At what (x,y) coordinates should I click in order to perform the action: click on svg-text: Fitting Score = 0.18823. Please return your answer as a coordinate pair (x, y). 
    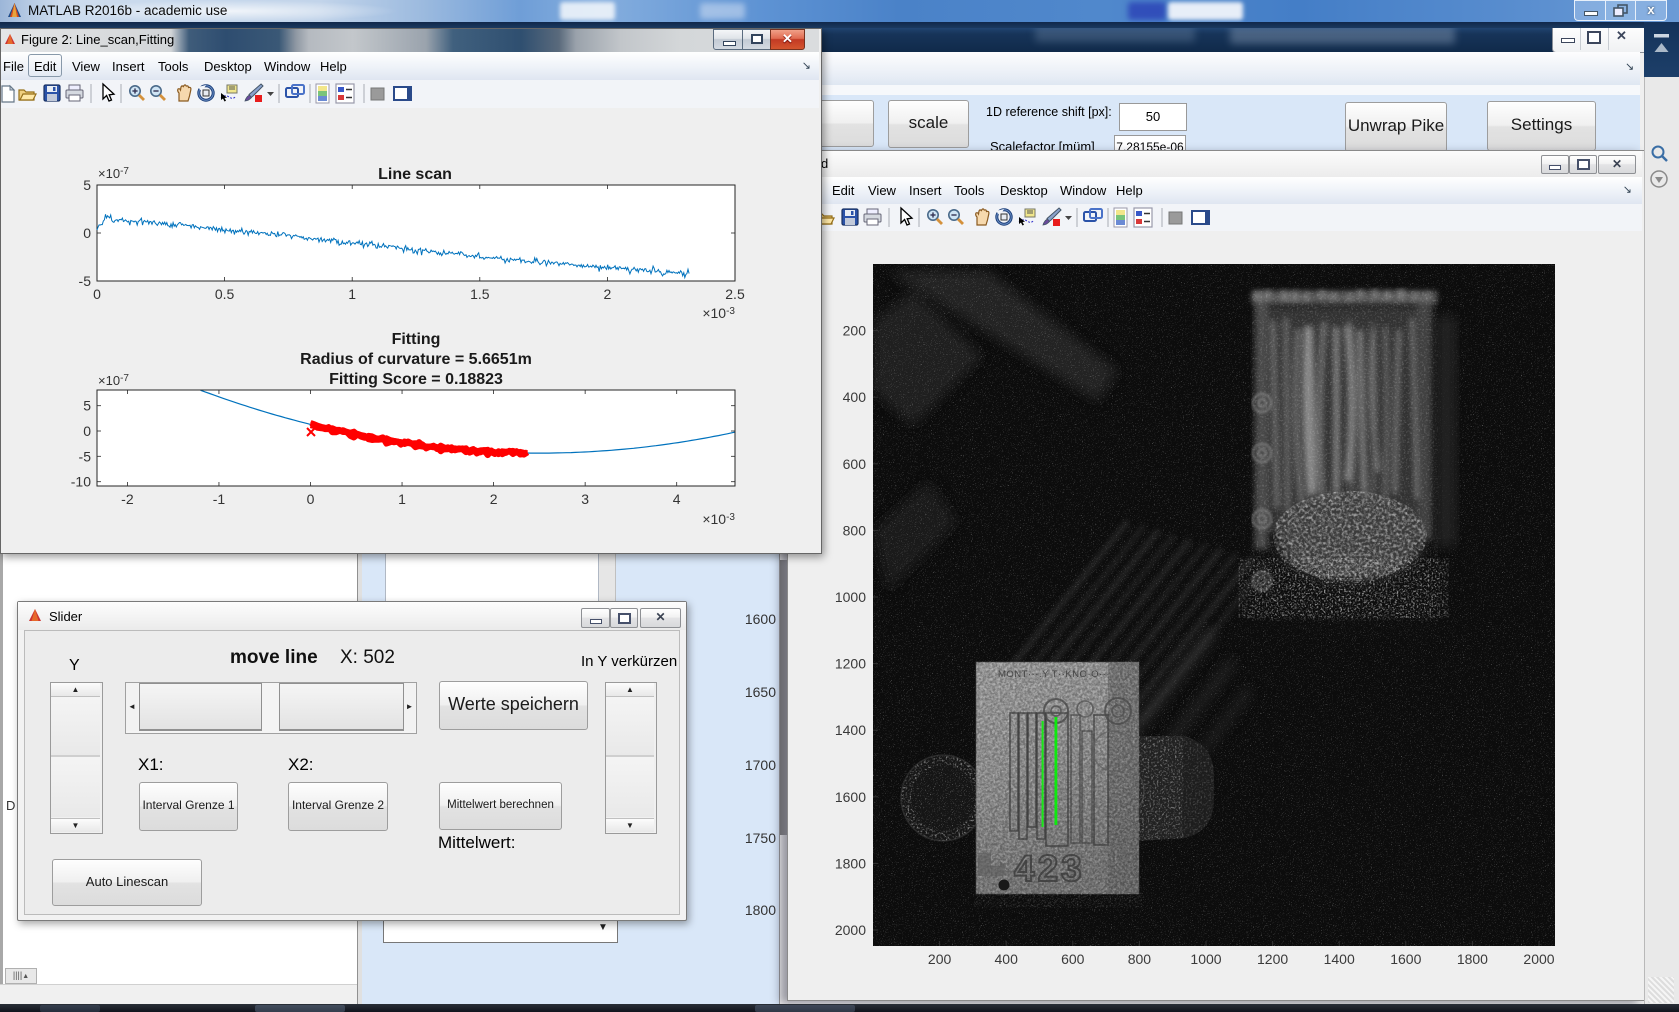
    Looking at the image, I should click on (416, 379).